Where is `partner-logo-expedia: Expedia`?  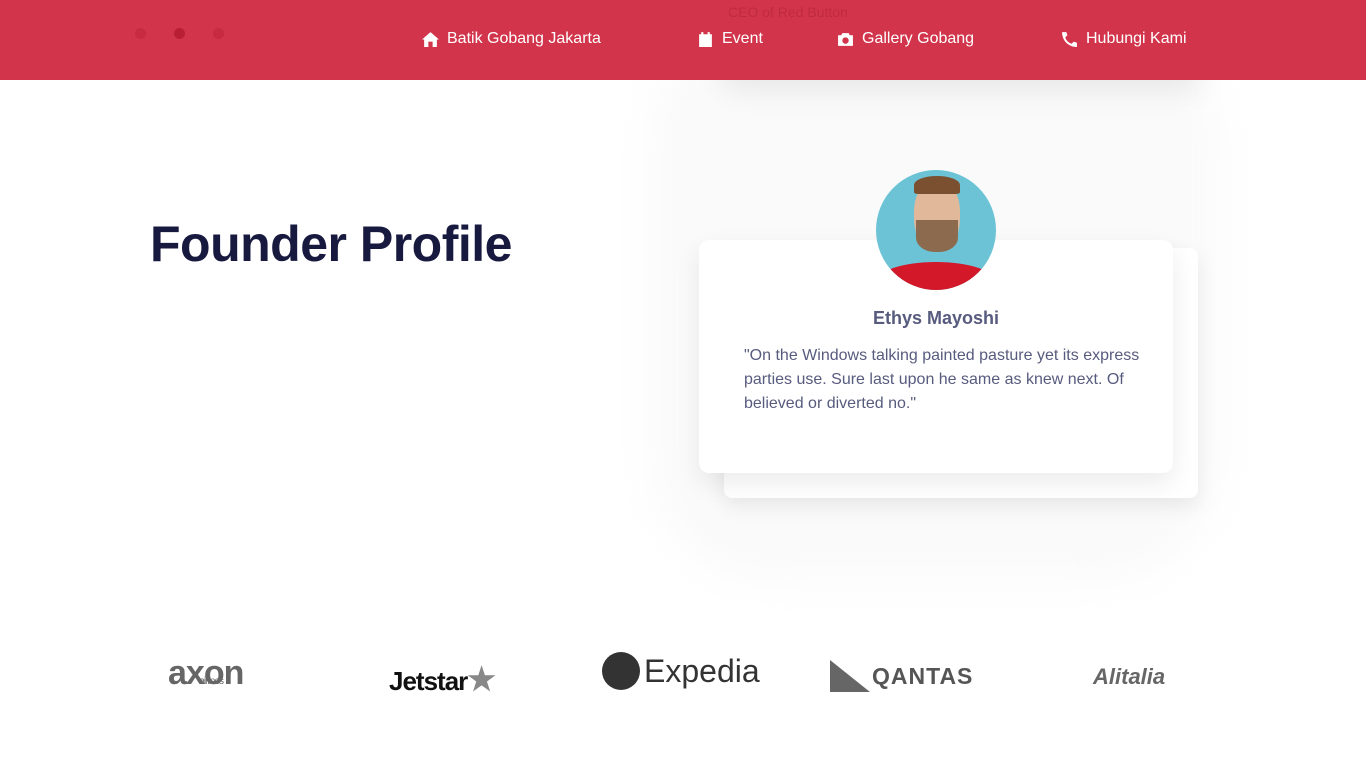
partner-logo-expedia: Expedia is located at coordinates (681, 671).